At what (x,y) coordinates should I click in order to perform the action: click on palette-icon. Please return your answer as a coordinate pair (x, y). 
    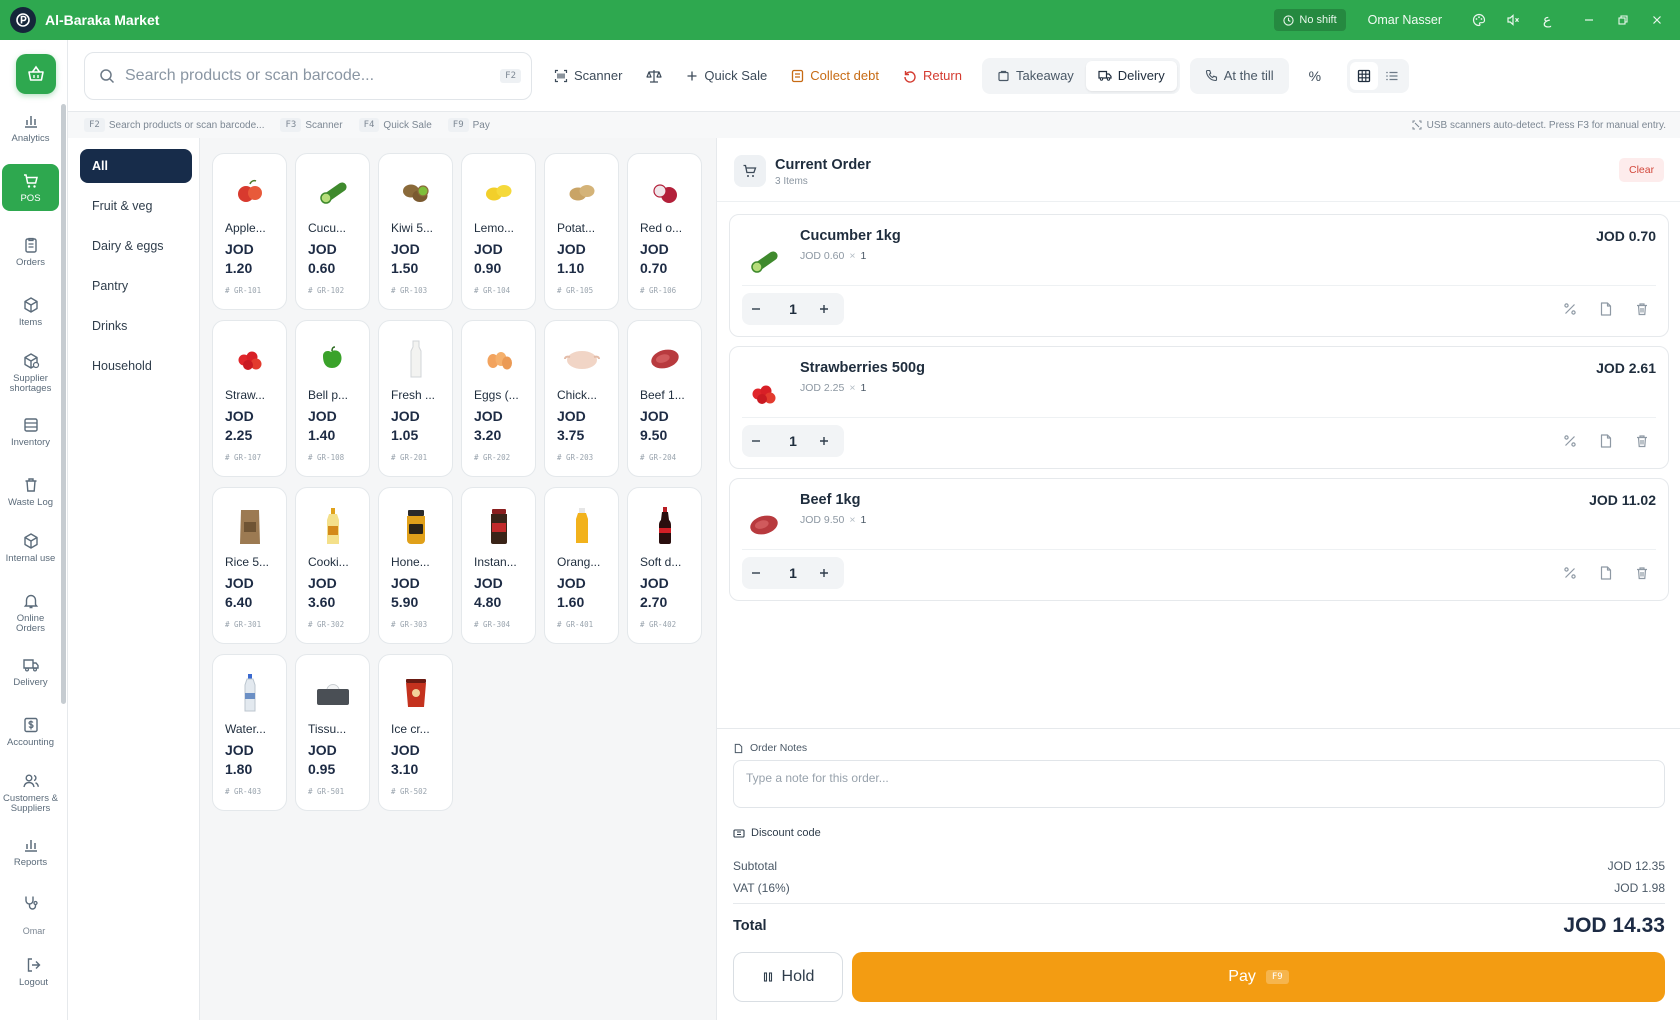
    Looking at the image, I should click on (1479, 20).